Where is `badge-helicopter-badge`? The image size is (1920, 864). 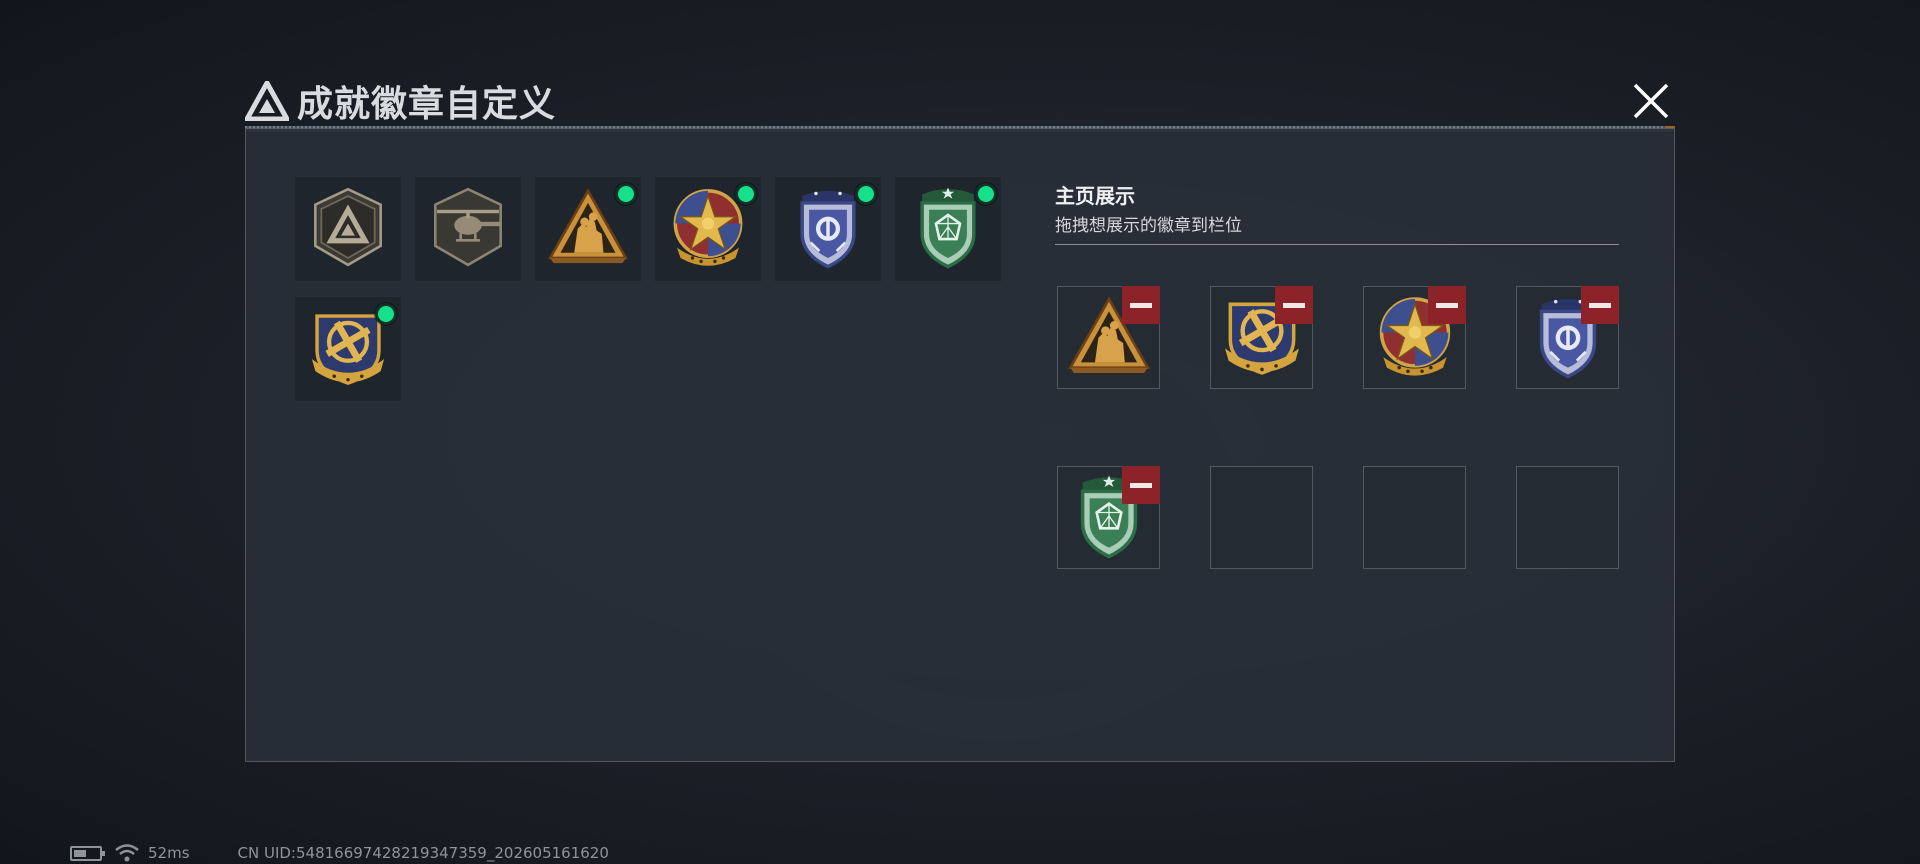 badge-helicopter-badge is located at coordinates (468, 229).